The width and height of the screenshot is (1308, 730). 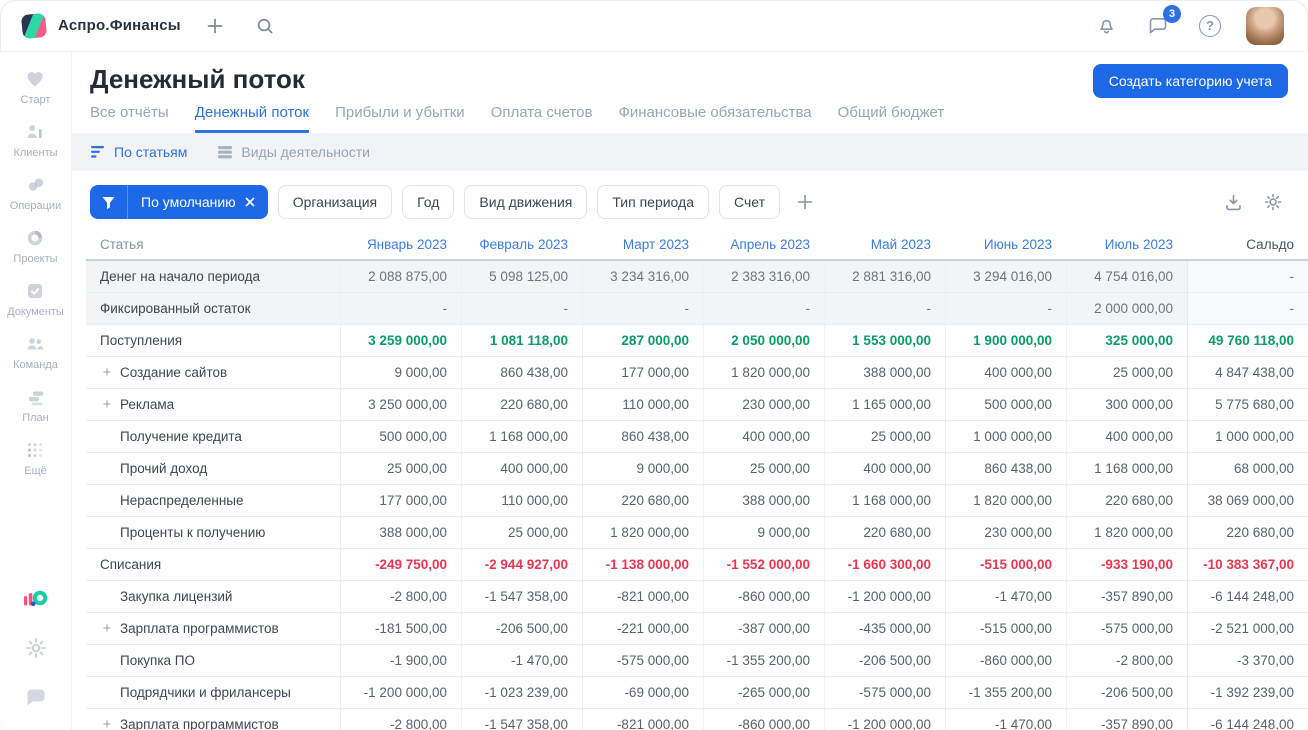 What do you see at coordinates (884, 244) in the screenshot?
I see `column-header-month: Май 2023` at bounding box center [884, 244].